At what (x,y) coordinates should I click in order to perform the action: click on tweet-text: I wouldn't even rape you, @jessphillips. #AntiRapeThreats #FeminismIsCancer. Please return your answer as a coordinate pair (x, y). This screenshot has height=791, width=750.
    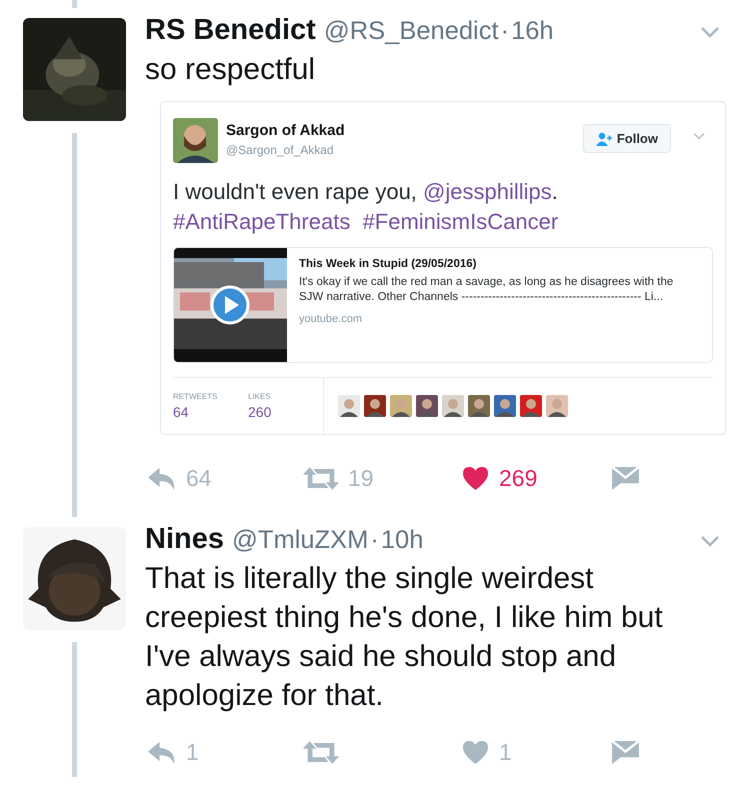
    Looking at the image, I should click on (366, 207).